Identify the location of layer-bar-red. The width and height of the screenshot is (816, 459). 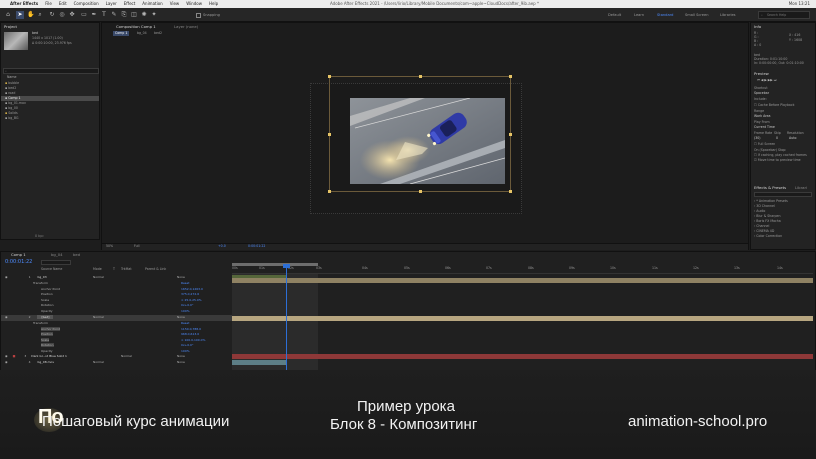
(522, 356).